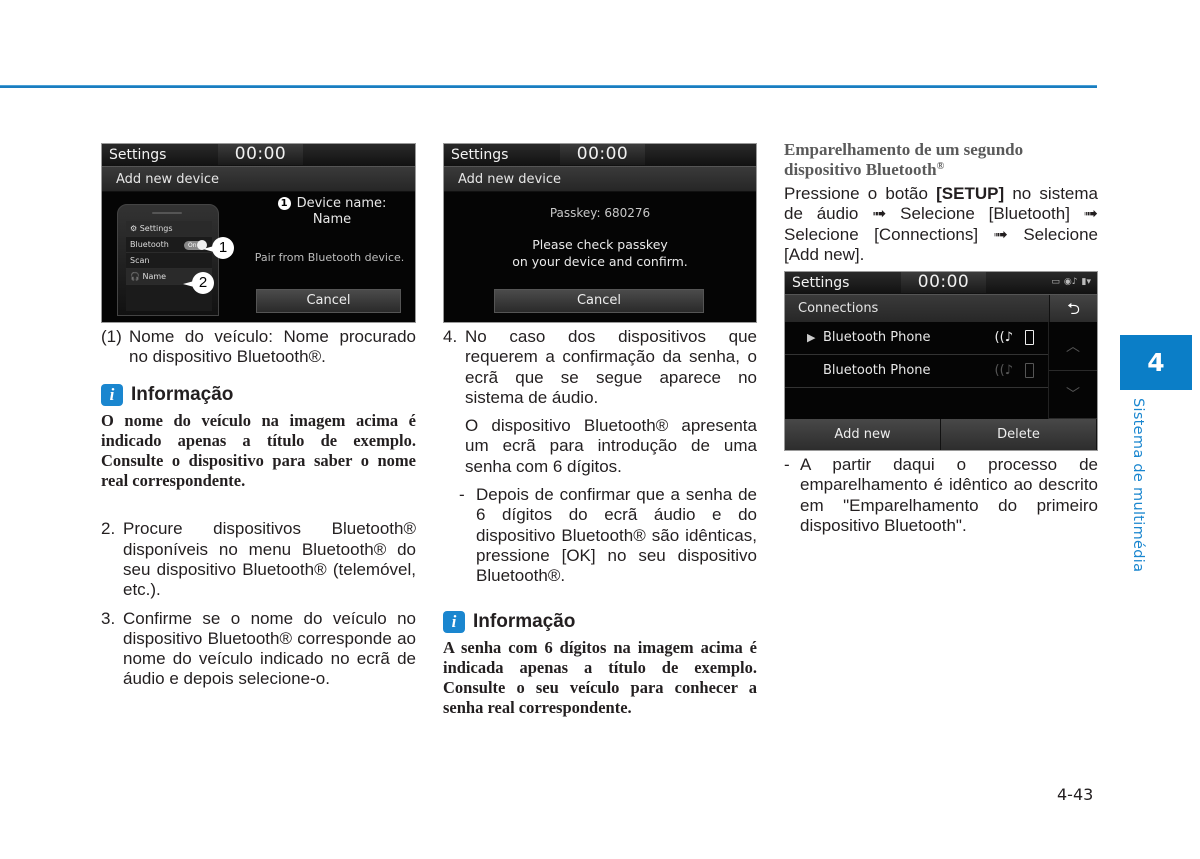 This screenshot has width=1200, height=859. What do you see at coordinates (548, 86) in the screenshot?
I see `header-rule` at bounding box center [548, 86].